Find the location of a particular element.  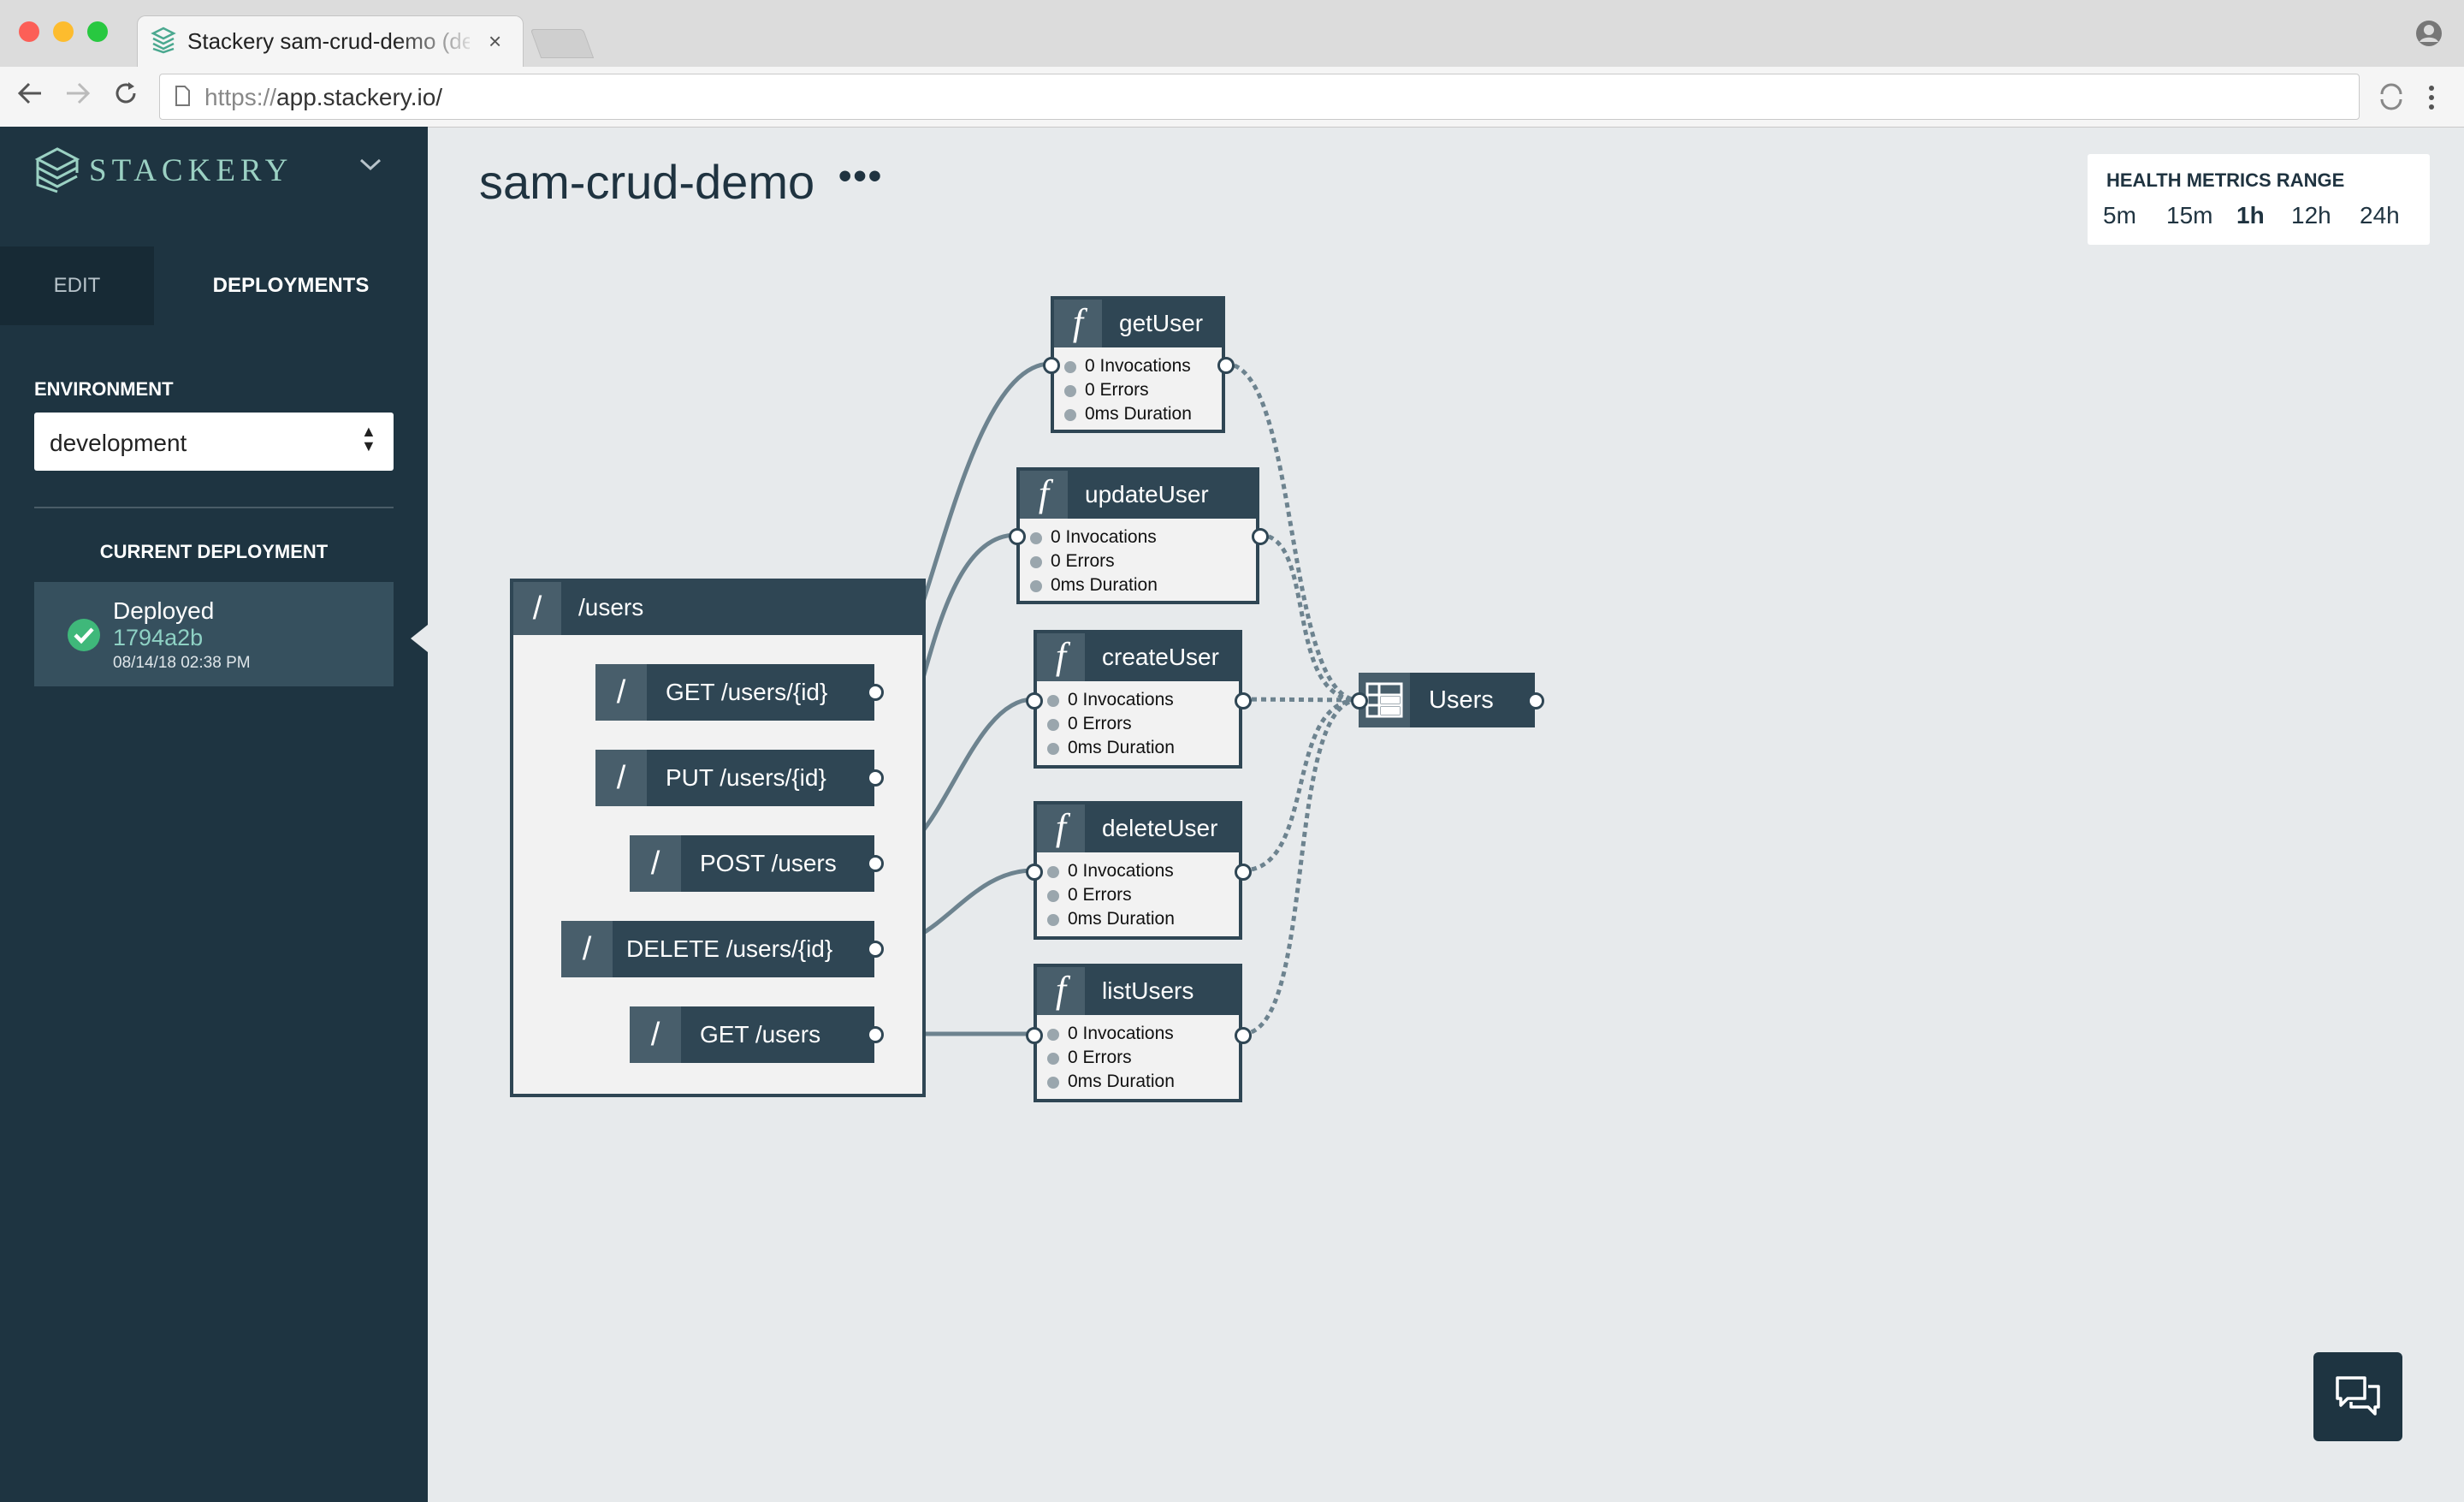

stackery-logo-icon is located at coordinates (57, 172).